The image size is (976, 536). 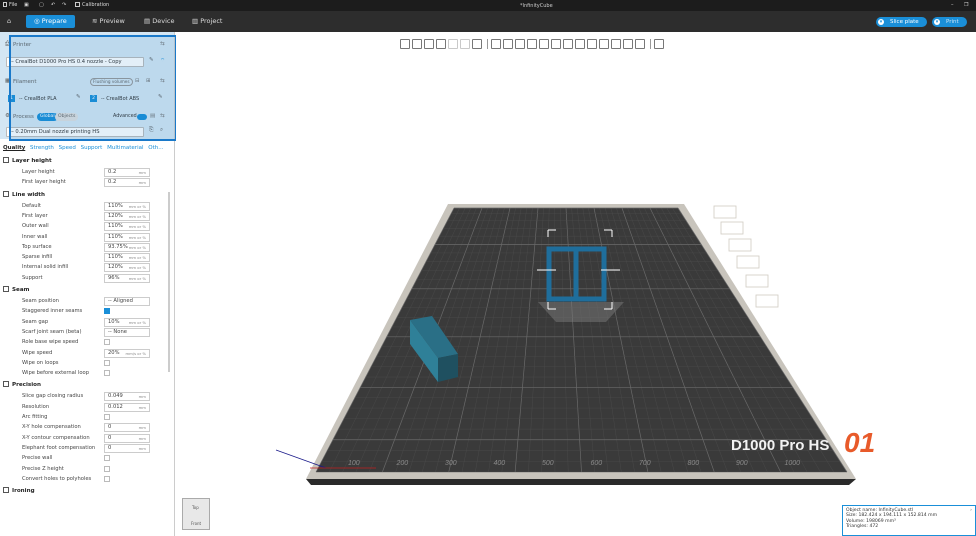 What do you see at coordinates (50, 21) in the screenshot?
I see `tab-prepare: ◎ Prepare` at bounding box center [50, 21].